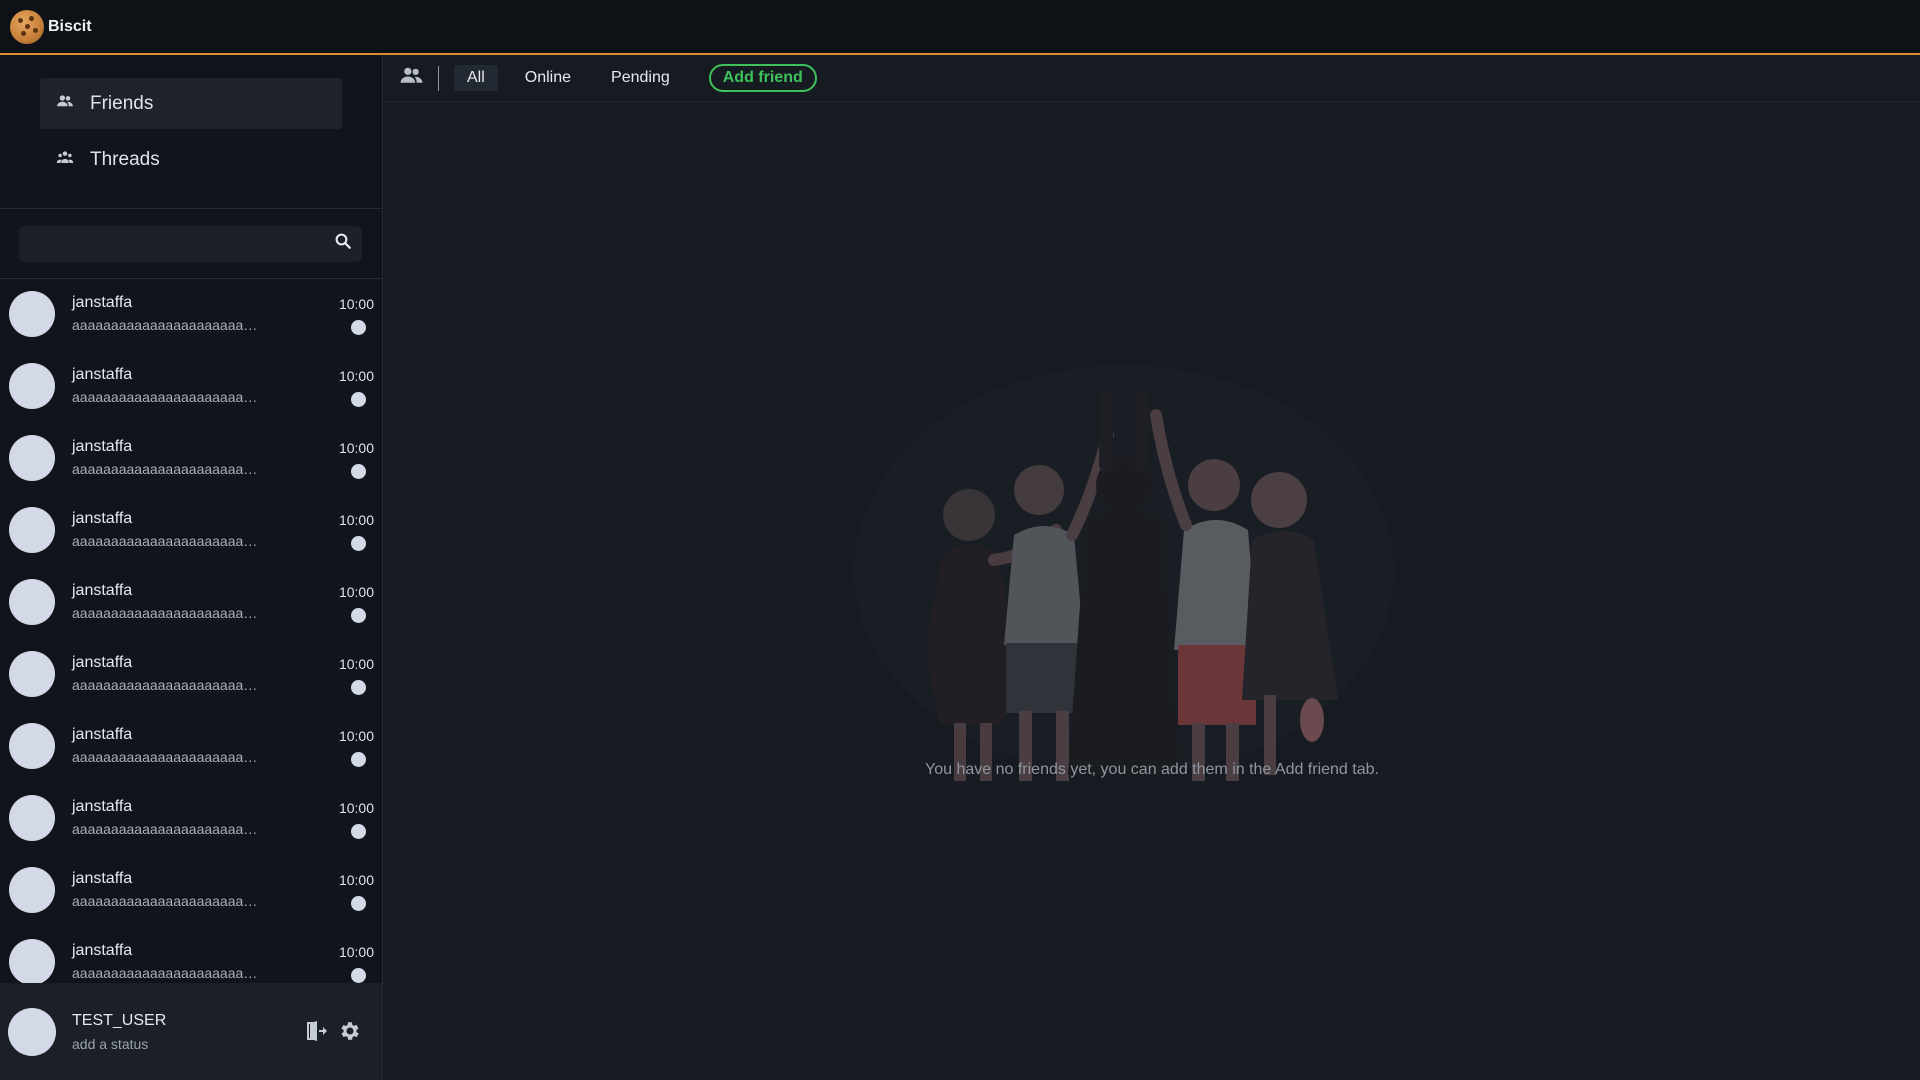 The height and width of the screenshot is (1080, 1920). What do you see at coordinates (1124, 573) in the screenshot?
I see `friends-illustration` at bounding box center [1124, 573].